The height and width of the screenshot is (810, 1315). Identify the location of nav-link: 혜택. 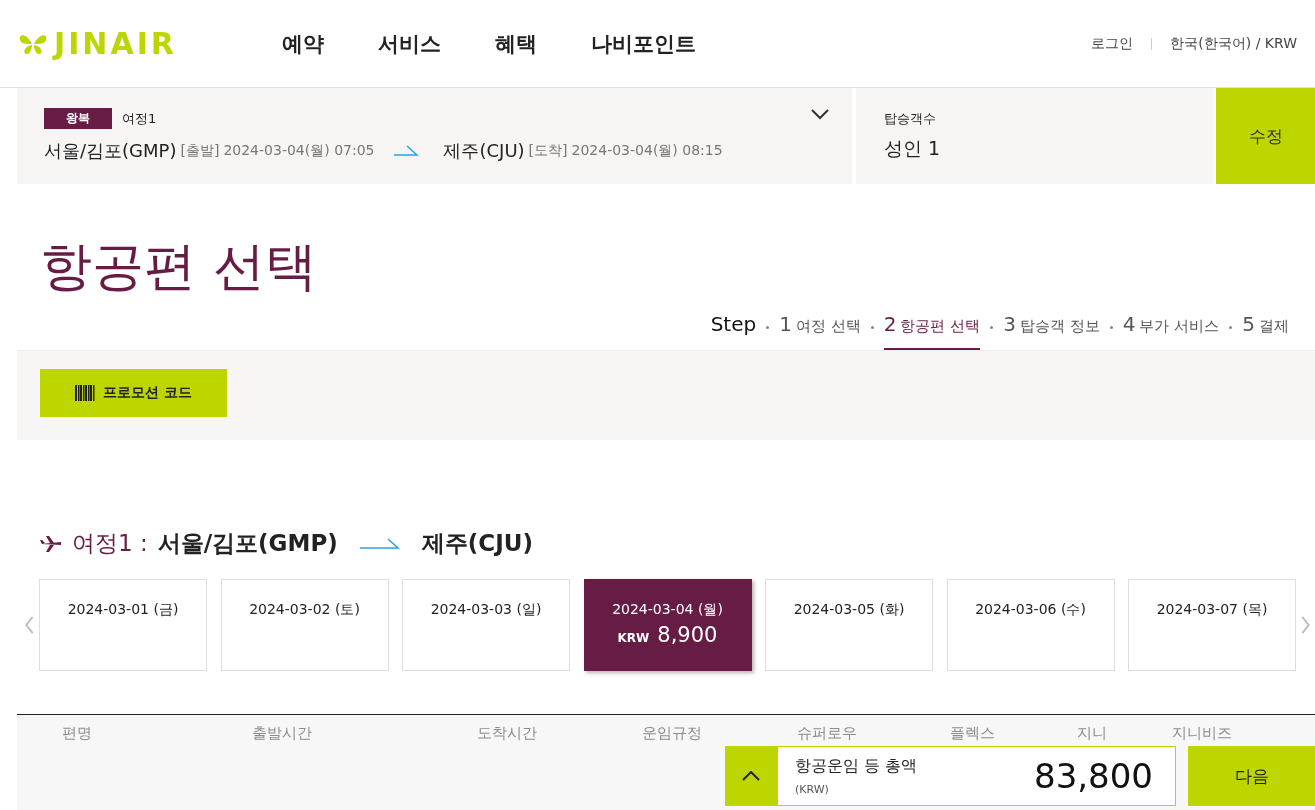
(516, 43).